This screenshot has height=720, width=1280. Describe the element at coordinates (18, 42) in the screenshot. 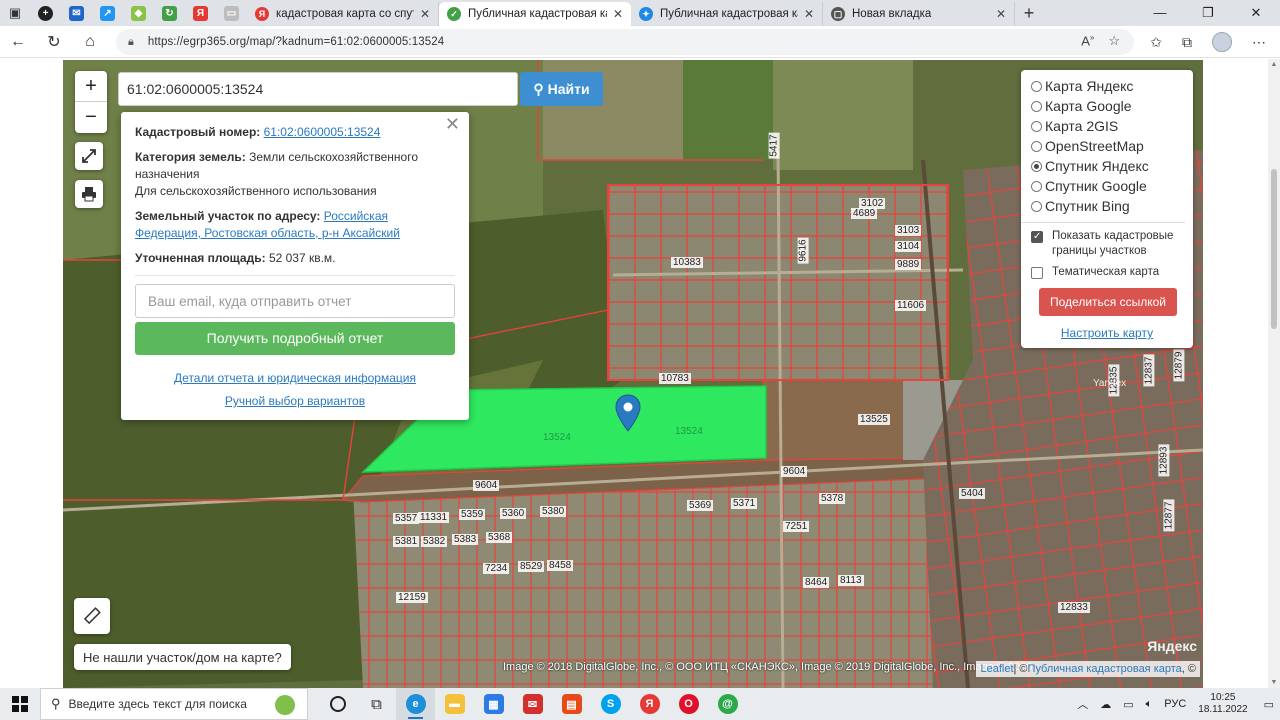

I see `back-icon: ←` at that location.